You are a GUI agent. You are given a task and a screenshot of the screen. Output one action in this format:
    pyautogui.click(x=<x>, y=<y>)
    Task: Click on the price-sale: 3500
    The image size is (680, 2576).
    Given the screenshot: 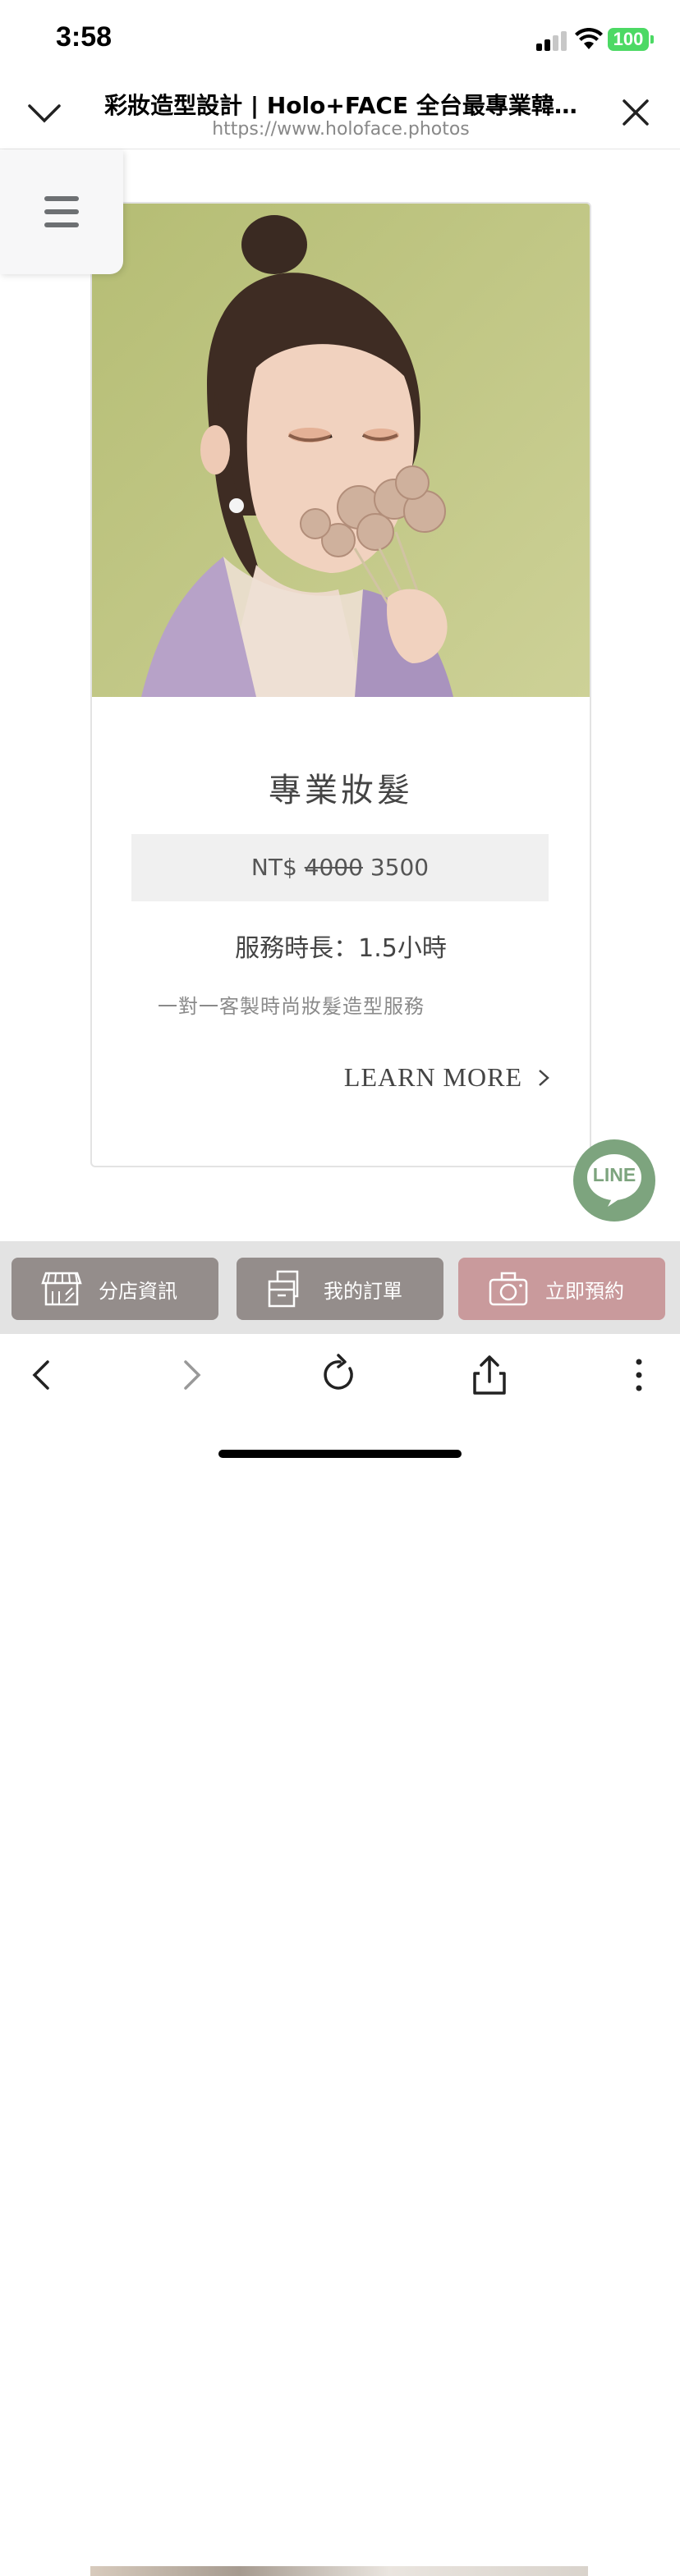 What is the action you would take?
    pyautogui.click(x=400, y=868)
    